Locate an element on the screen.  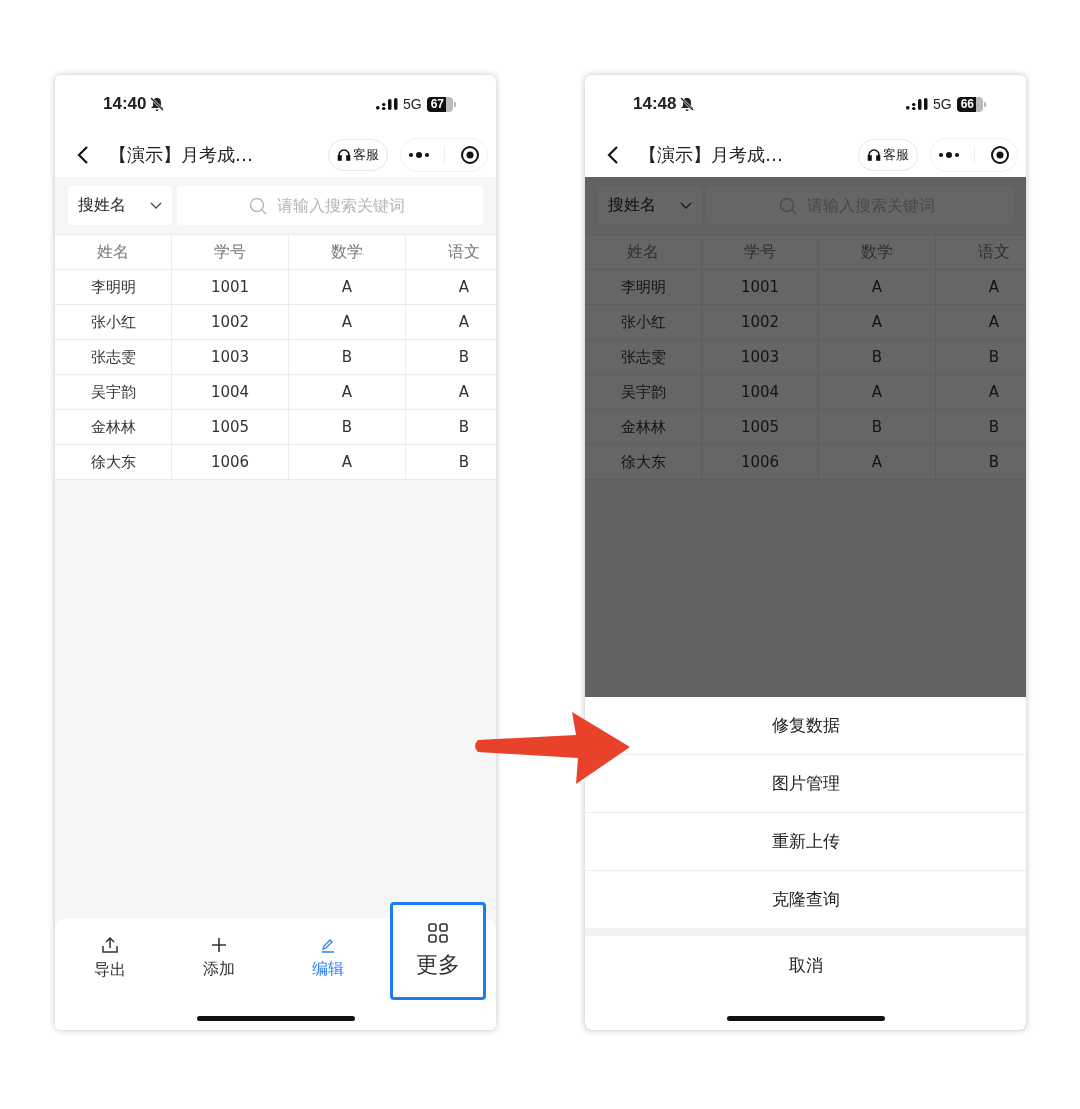
column-header: 语文 is located at coordinates (451, 252).